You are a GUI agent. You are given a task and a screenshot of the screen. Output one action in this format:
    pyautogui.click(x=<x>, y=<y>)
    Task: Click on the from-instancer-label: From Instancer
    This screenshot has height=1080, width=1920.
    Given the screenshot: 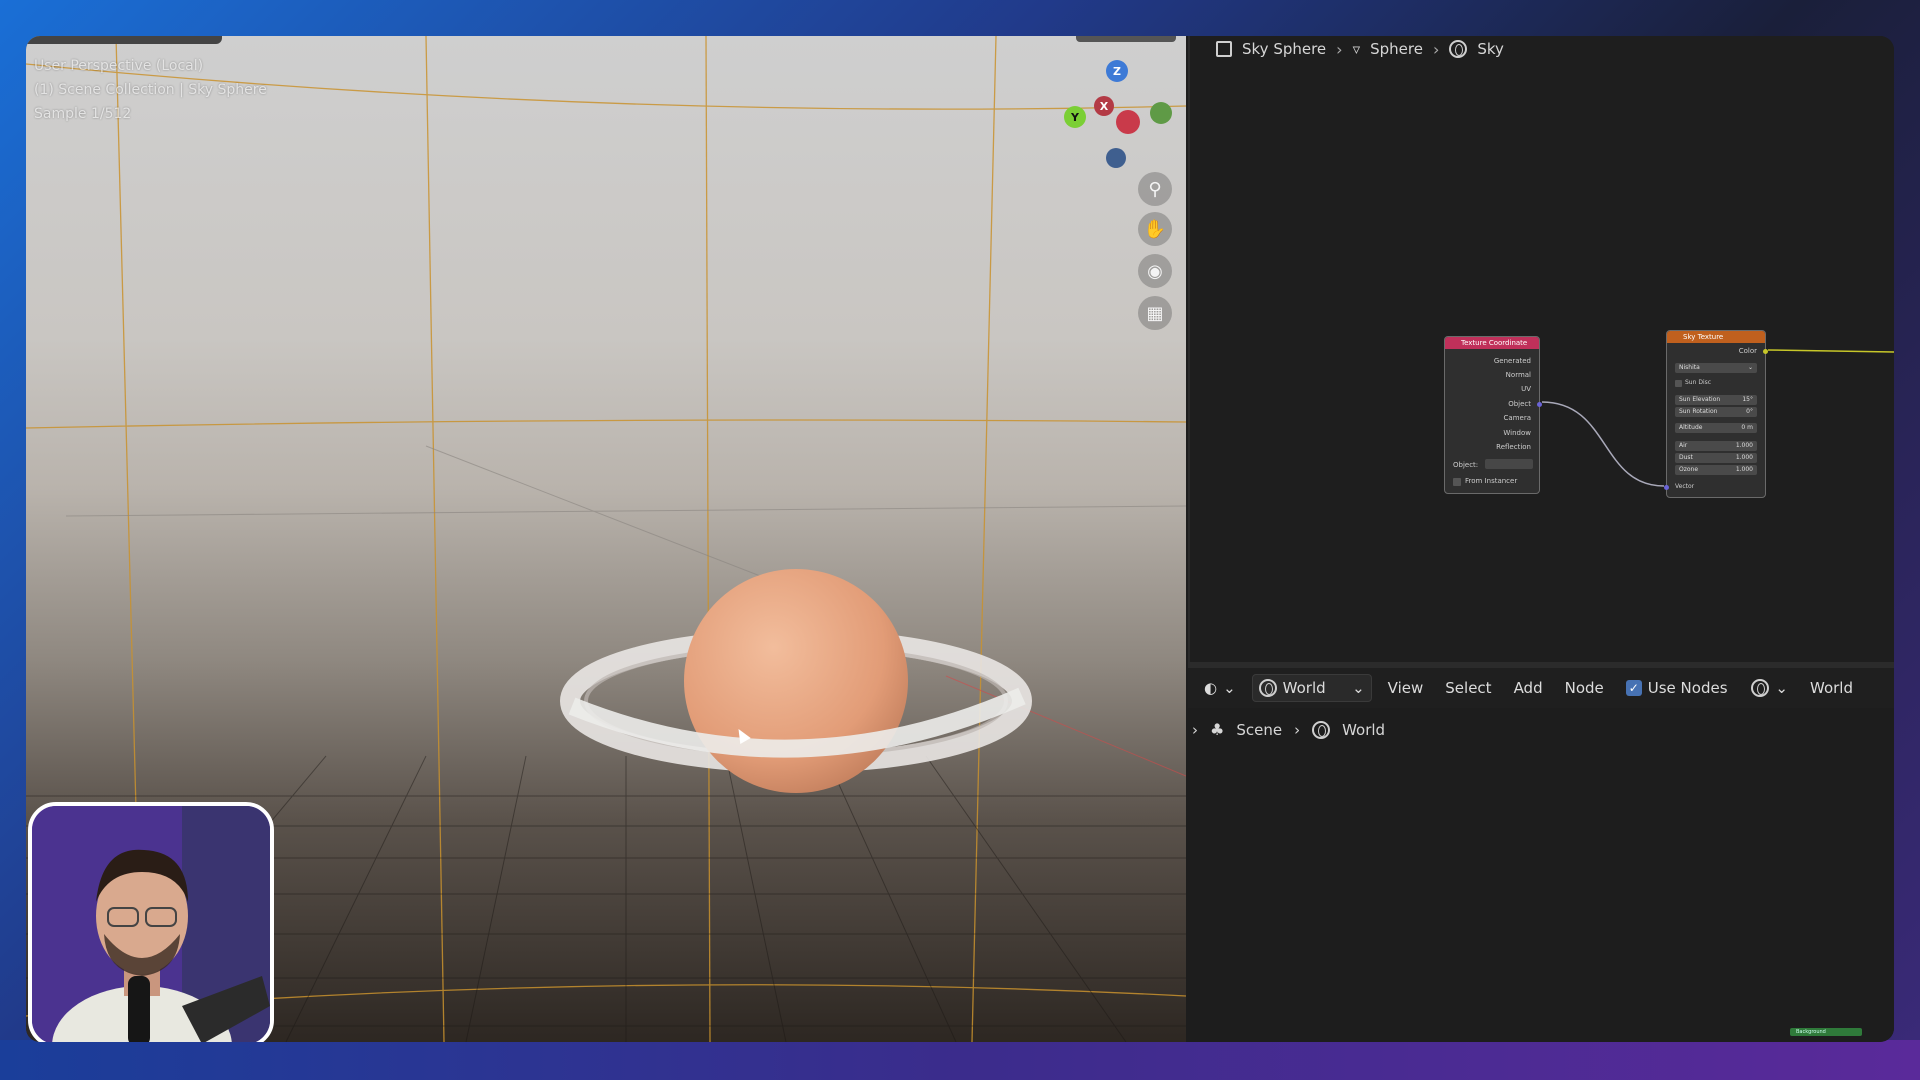 What is the action you would take?
    pyautogui.click(x=1491, y=481)
    